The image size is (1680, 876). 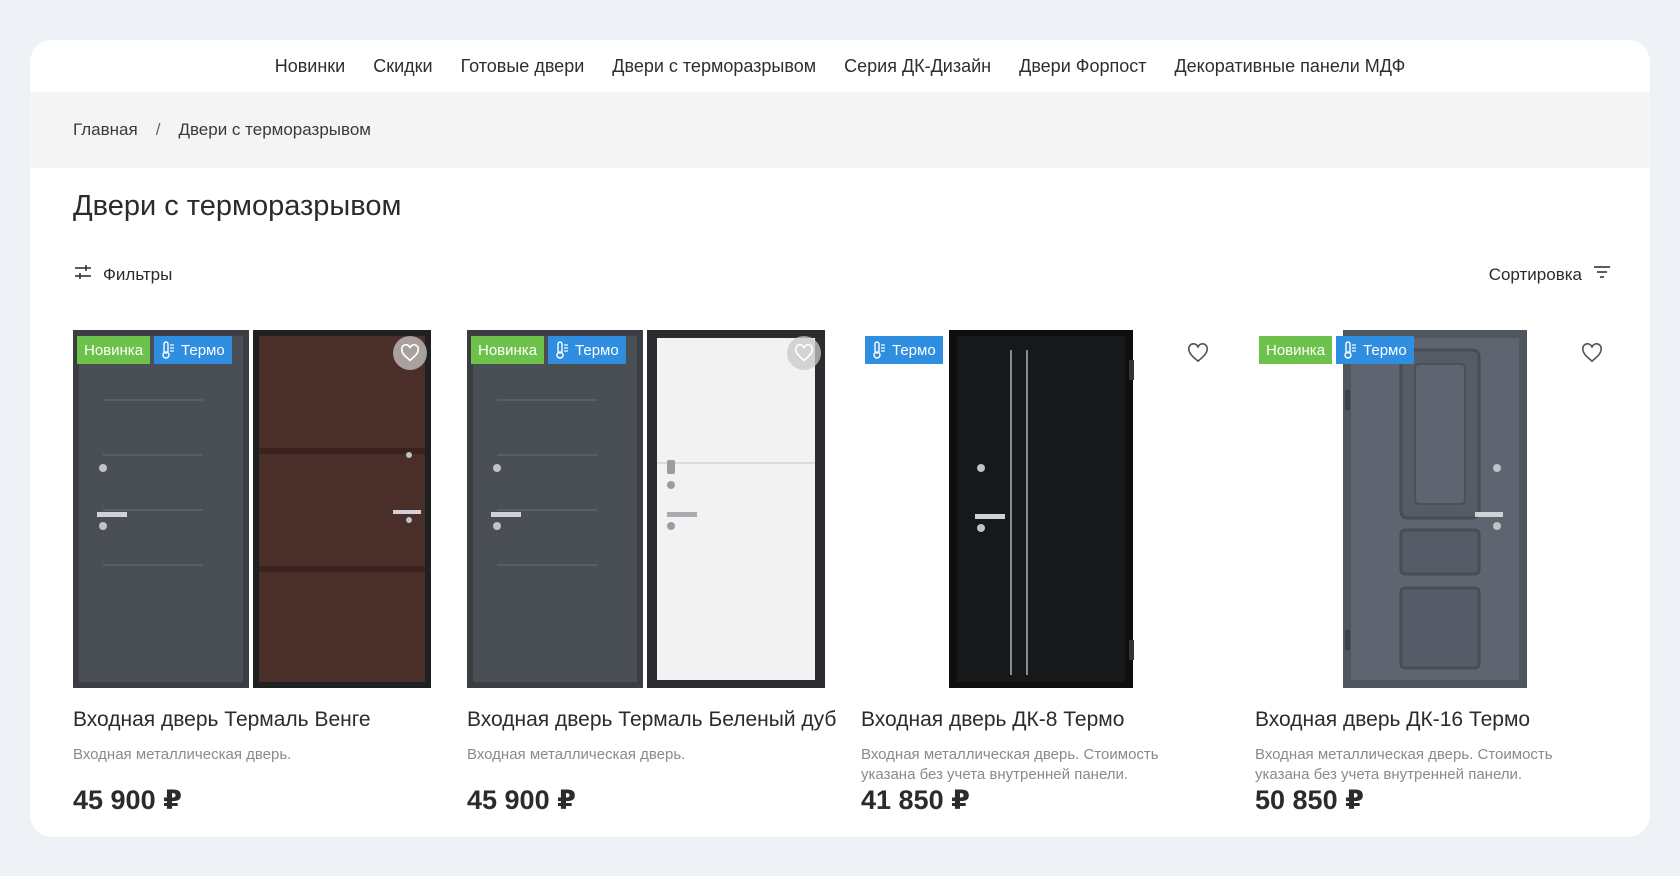 I want to click on product-name: Входная дверь Термаль Венге, so click(x=222, y=720).